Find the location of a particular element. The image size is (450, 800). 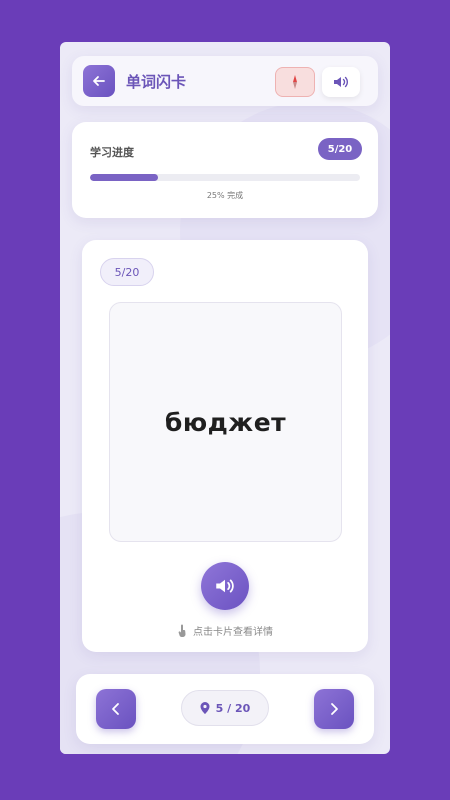

chevron-left-icon is located at coordinates (115, 709).